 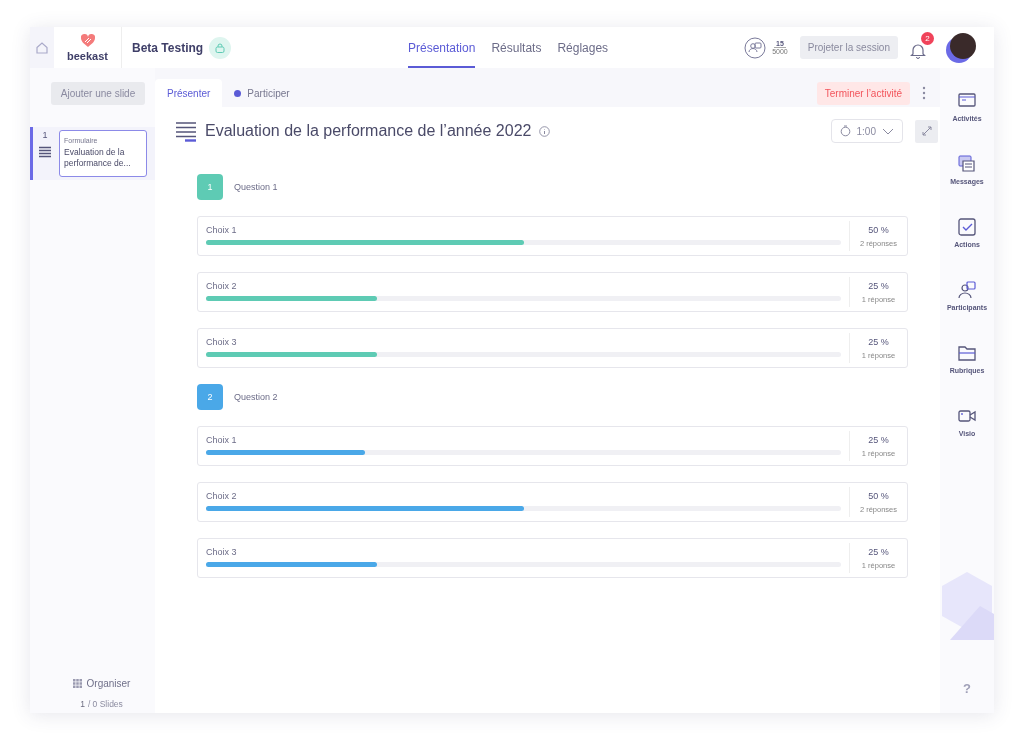 What do you see at coordinates (863, 93) in the screenshot?
I see `end-activity-button: Terminer l’activité` at bounding box center [863, 93].